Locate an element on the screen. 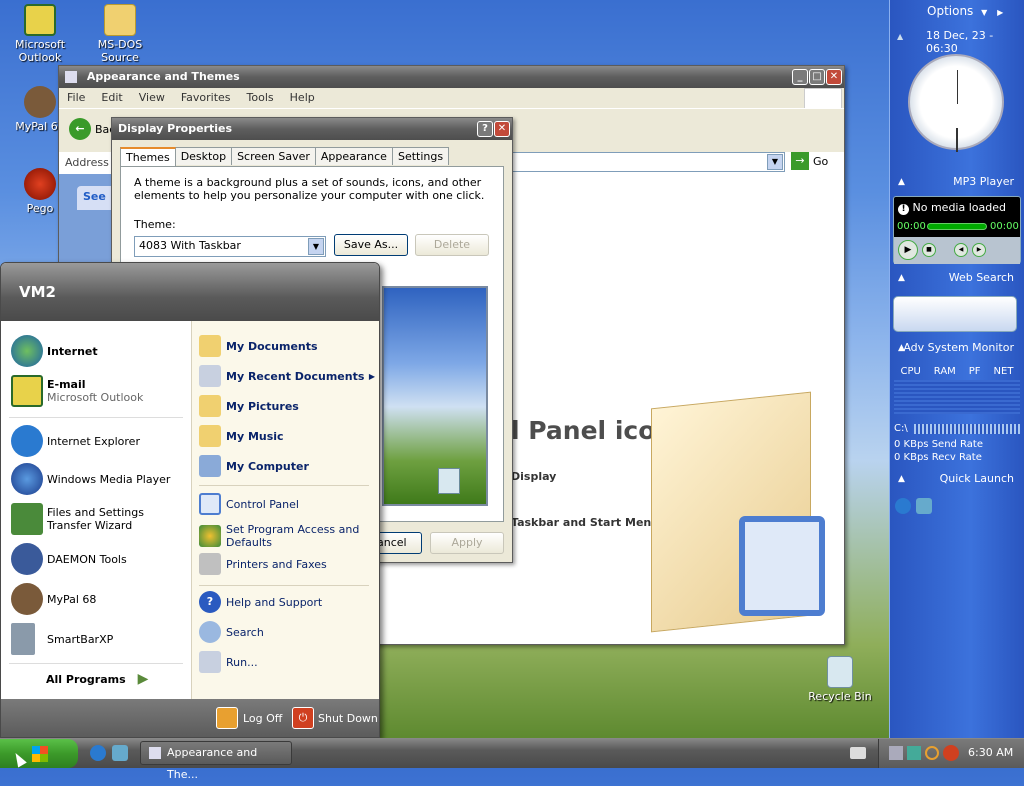  start-item-smartbarxp: SmartBarXP is located at coordinates (62, 639).